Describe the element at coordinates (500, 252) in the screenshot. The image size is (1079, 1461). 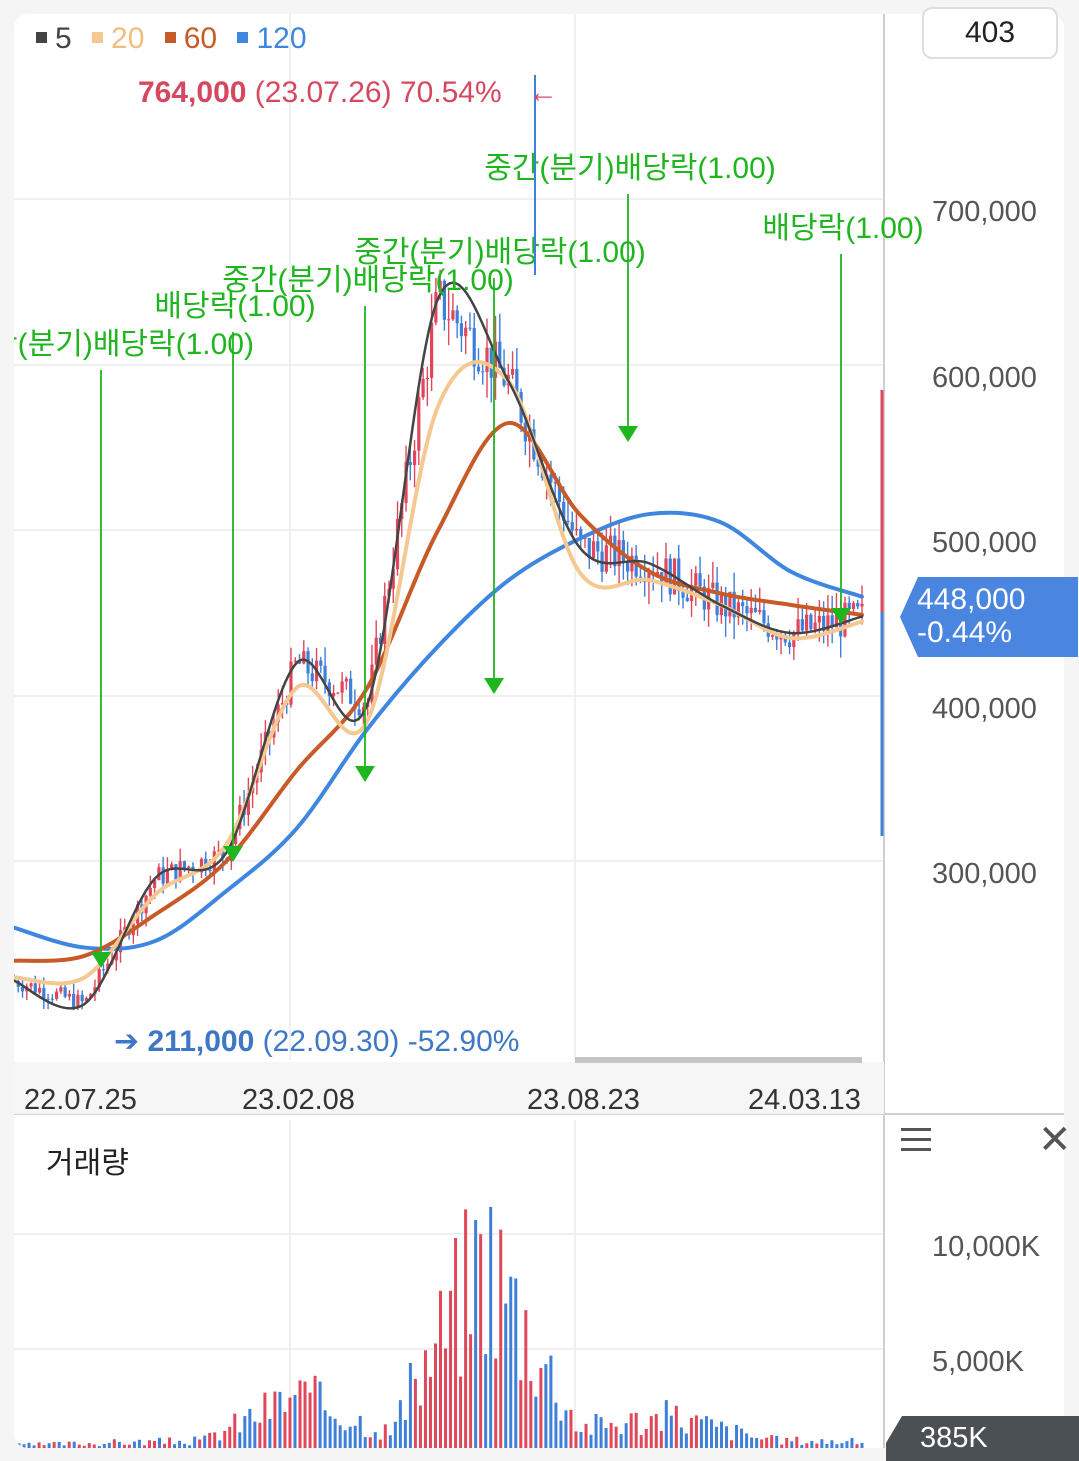
I see `annotation-label: 중간(분기)배당락(1.00)` at that location.